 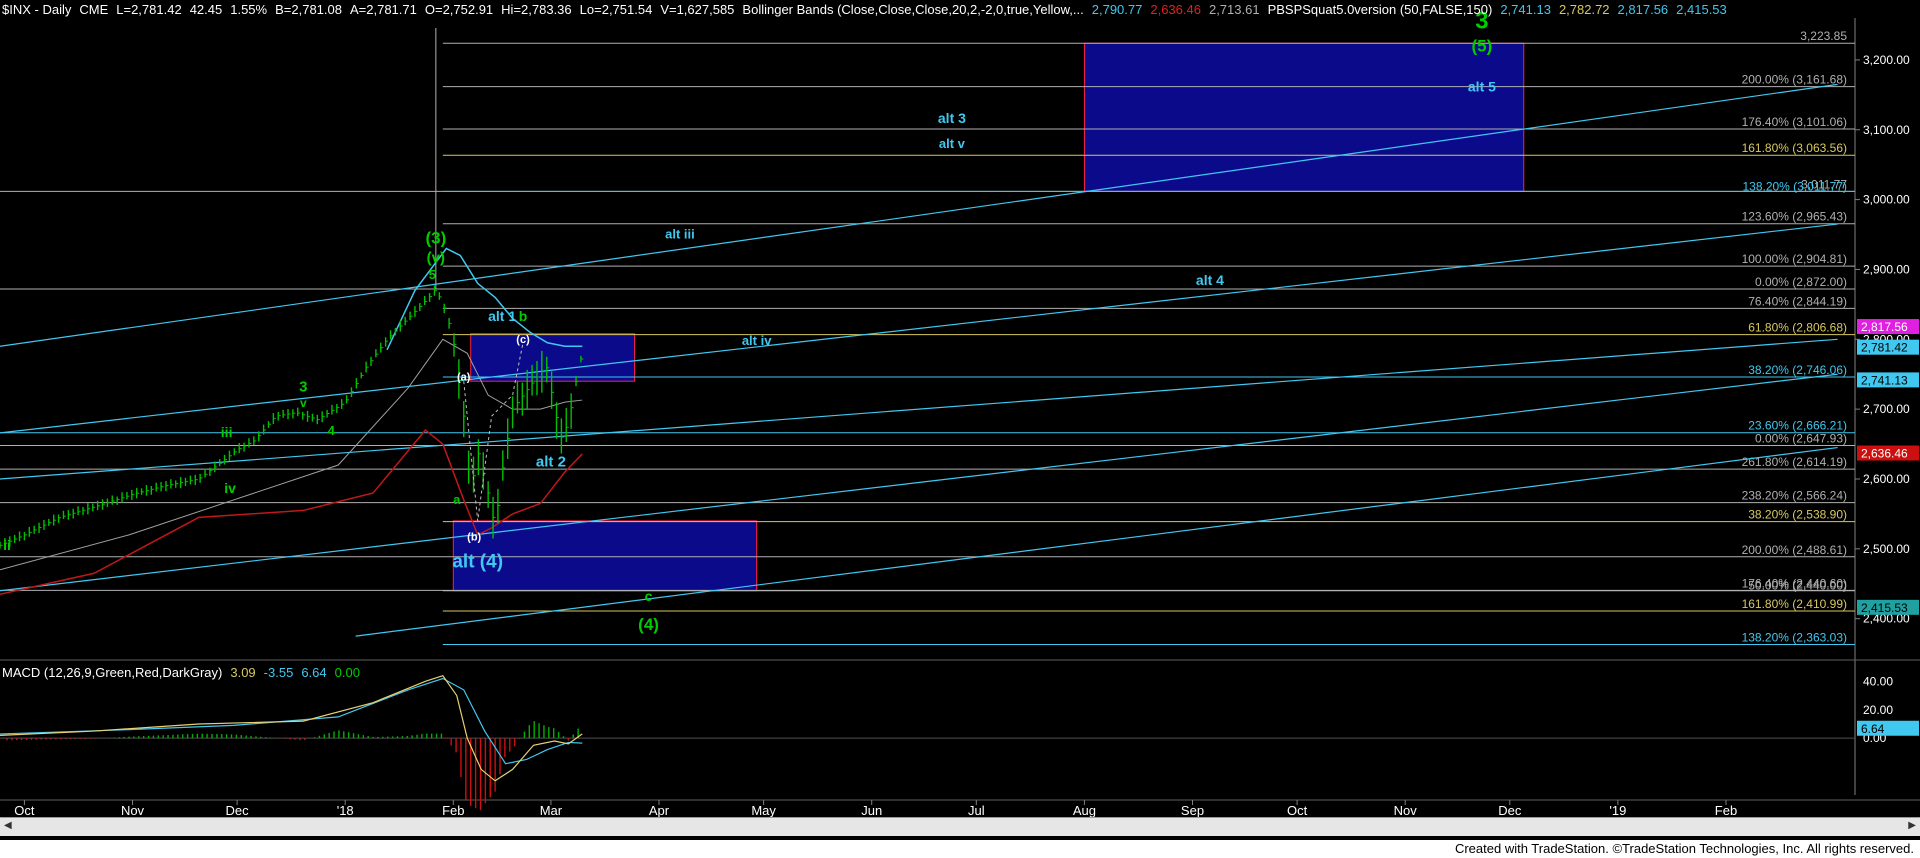 I want to click on fib-label: 0.00% (2,647.93), so click(x=1801, y=439).